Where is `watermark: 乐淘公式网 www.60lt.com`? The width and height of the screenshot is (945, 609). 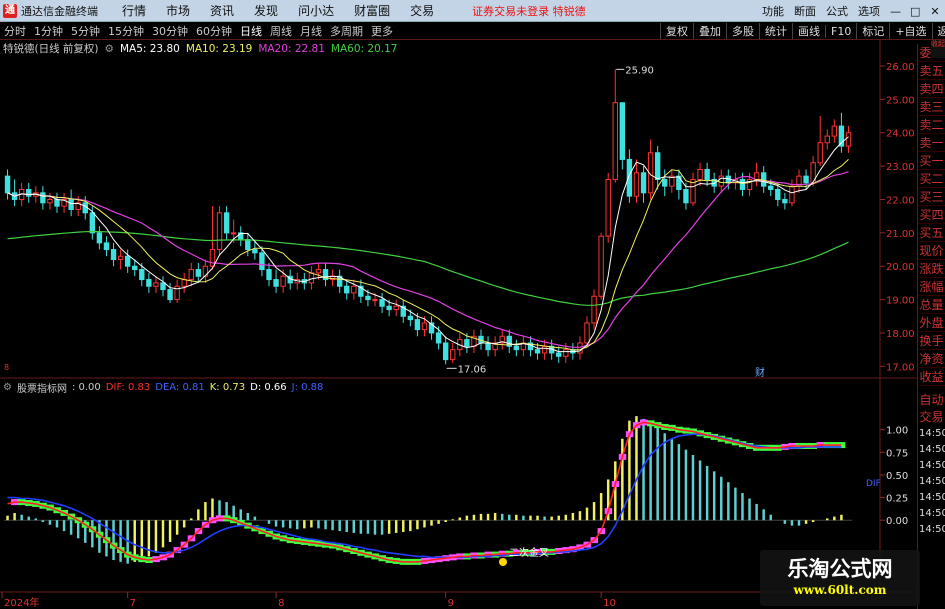
watermark: 乐淘公式网 www.60lt.com is located at coordinates (840, 578).